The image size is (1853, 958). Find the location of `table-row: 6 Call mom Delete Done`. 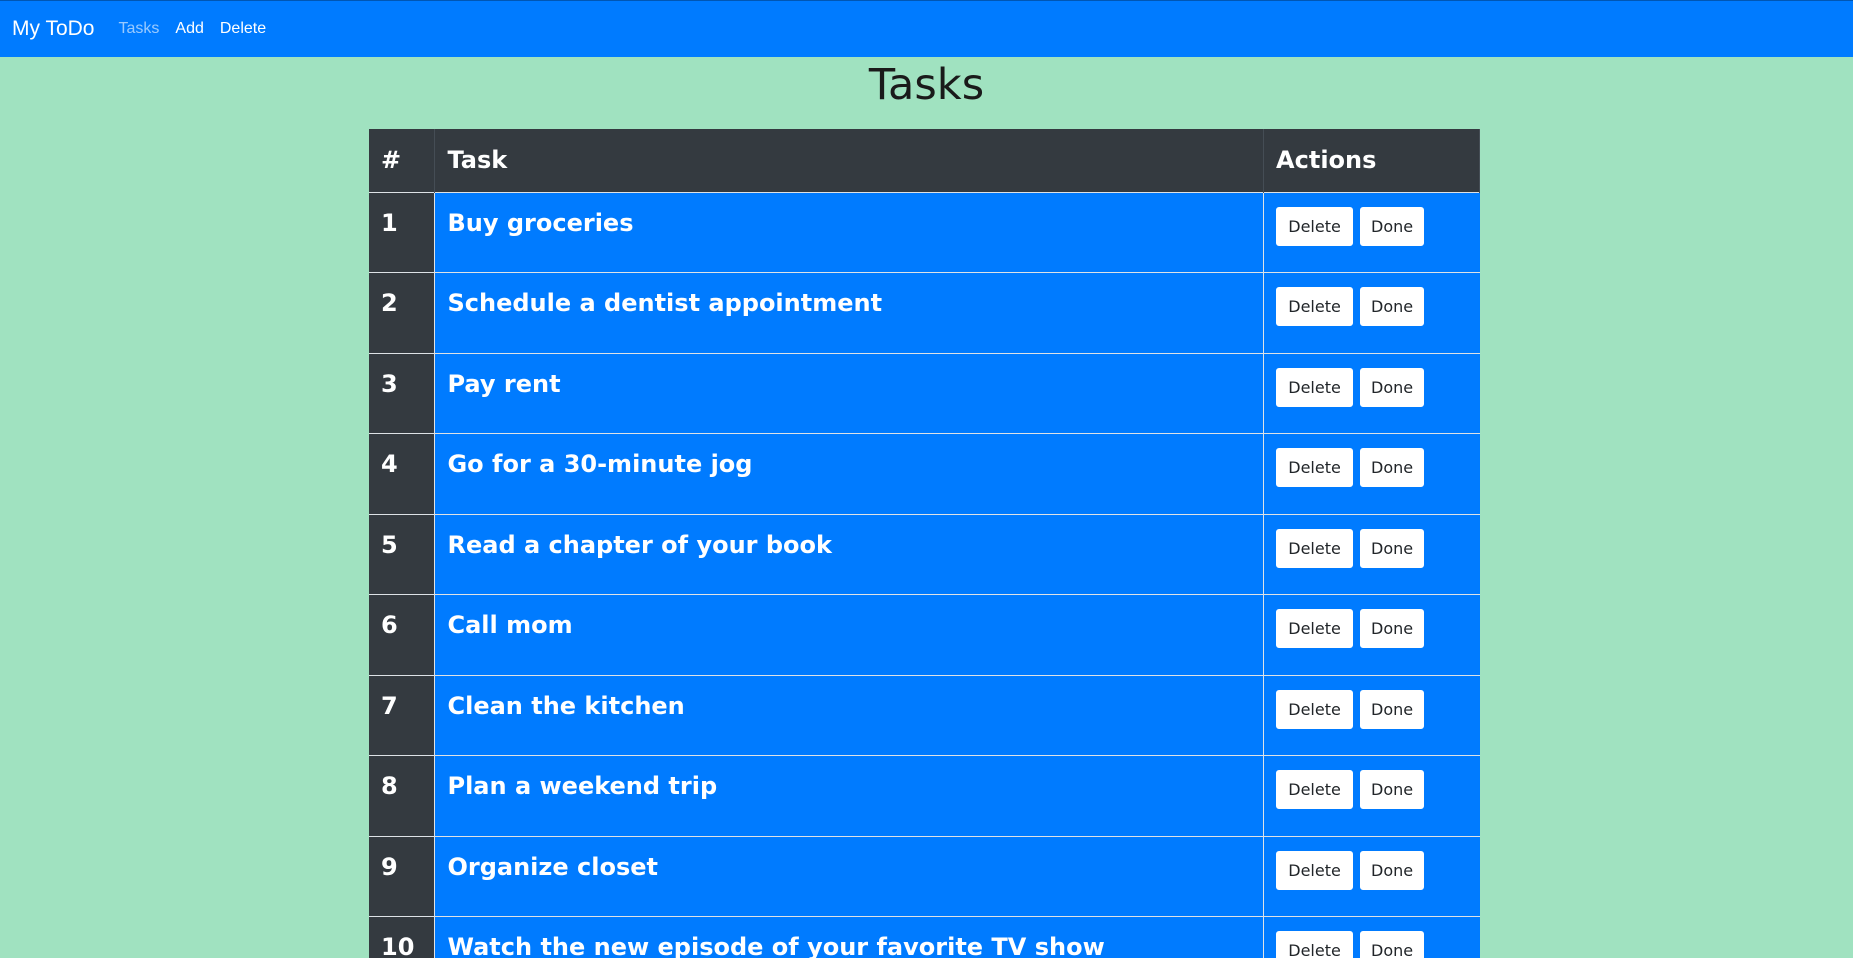

table-row: 6 Call mom Delete Done is located at coordinates (924, 634).